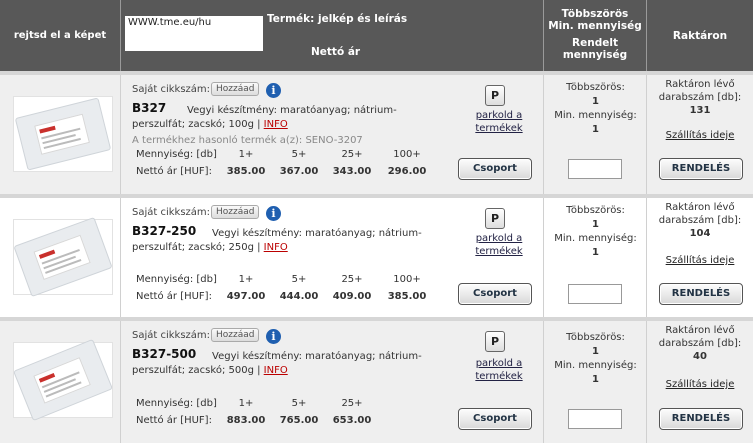 This screenshot has height=443, width=753. What do you see at coordinates (700, 220) in the screenshot?
I see `stock-info: Raktáron lévő darabszám [db]: 104` at bounding box center [700, 220].